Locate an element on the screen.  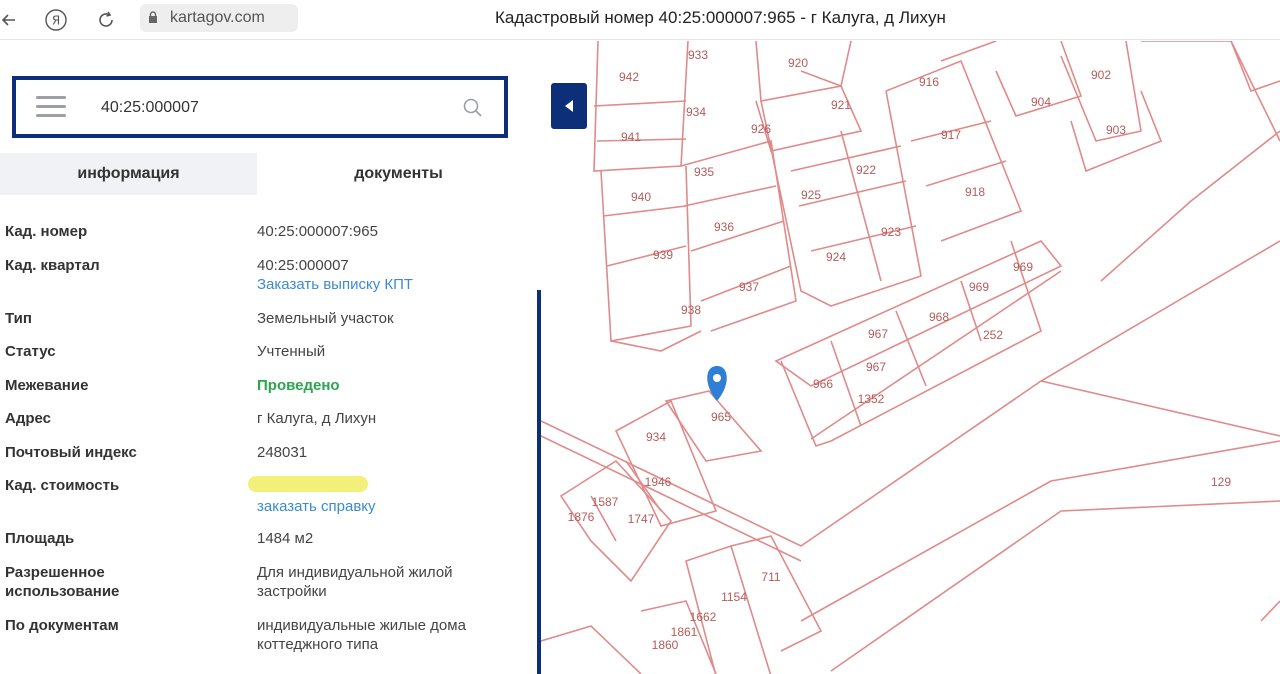
redacted-highlight is located at coordinates (308, 484).